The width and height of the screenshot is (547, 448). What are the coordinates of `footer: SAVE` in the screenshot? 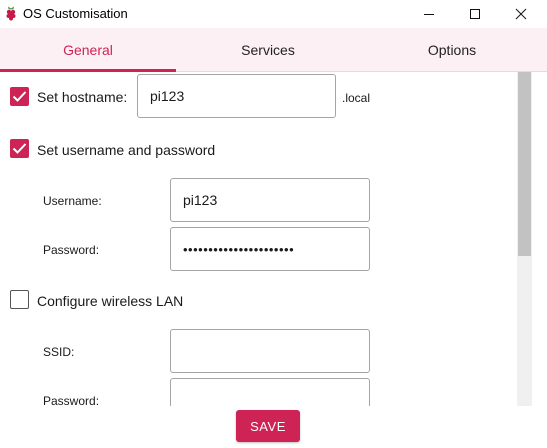 It's located at (273, 427).